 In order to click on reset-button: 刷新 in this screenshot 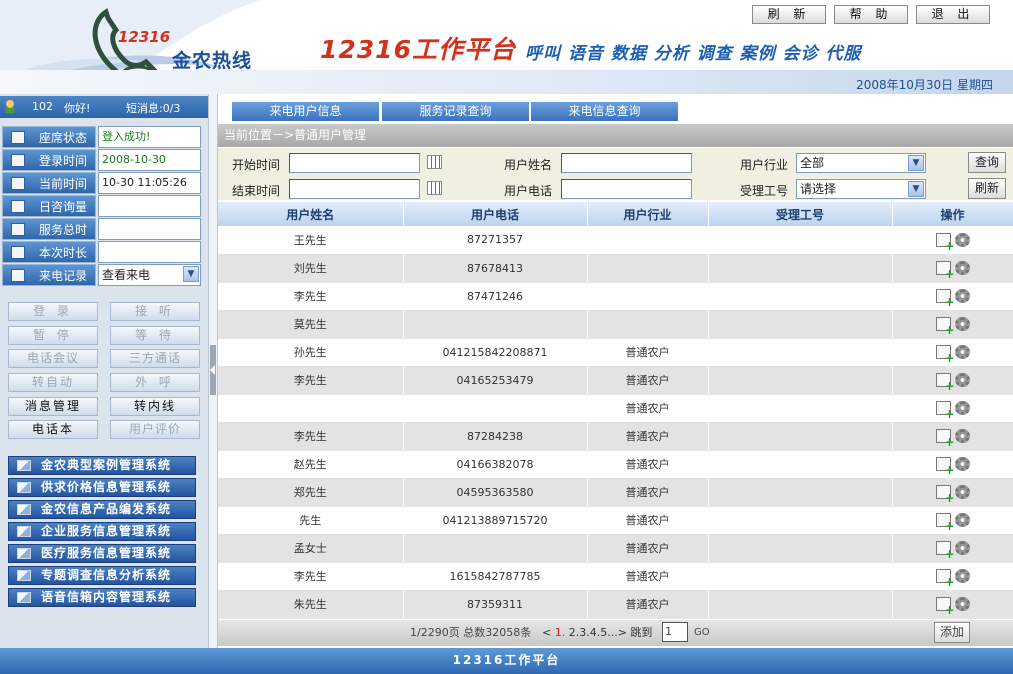, I will do `click(987, 188)`.